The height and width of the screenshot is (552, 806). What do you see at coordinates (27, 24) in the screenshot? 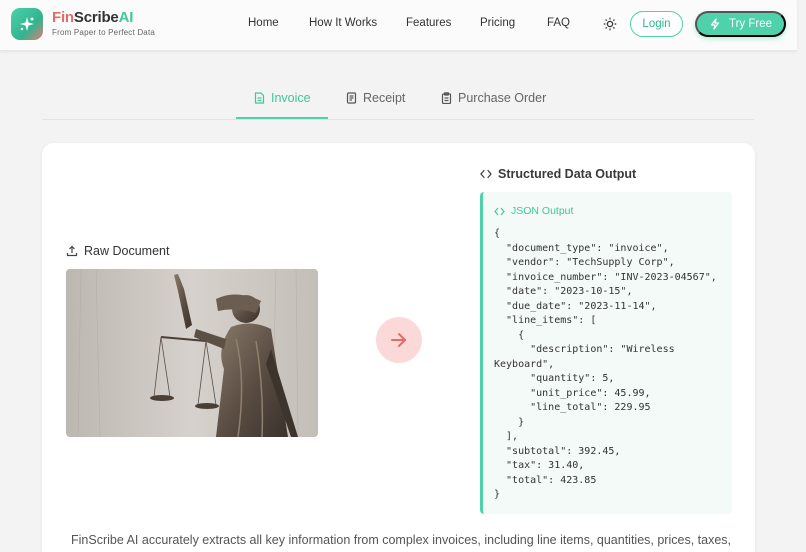
I see `logo-icon` at bounding box center [27, 24].